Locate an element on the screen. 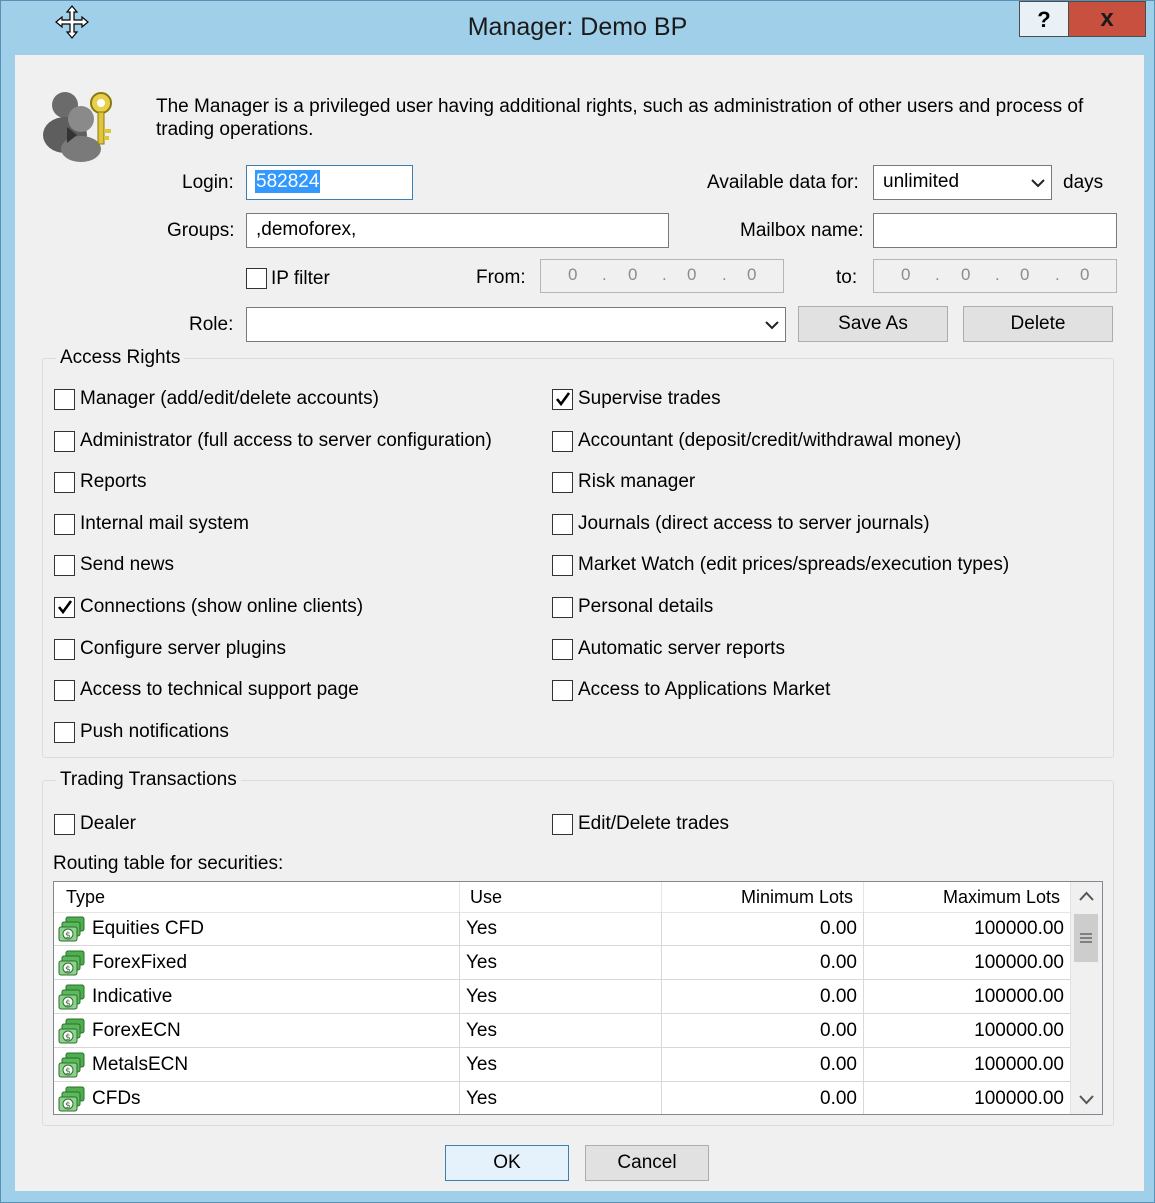 The image size is (1155, 1203). cell-type-text: ForexECN is located at coordinates (136, 1030).